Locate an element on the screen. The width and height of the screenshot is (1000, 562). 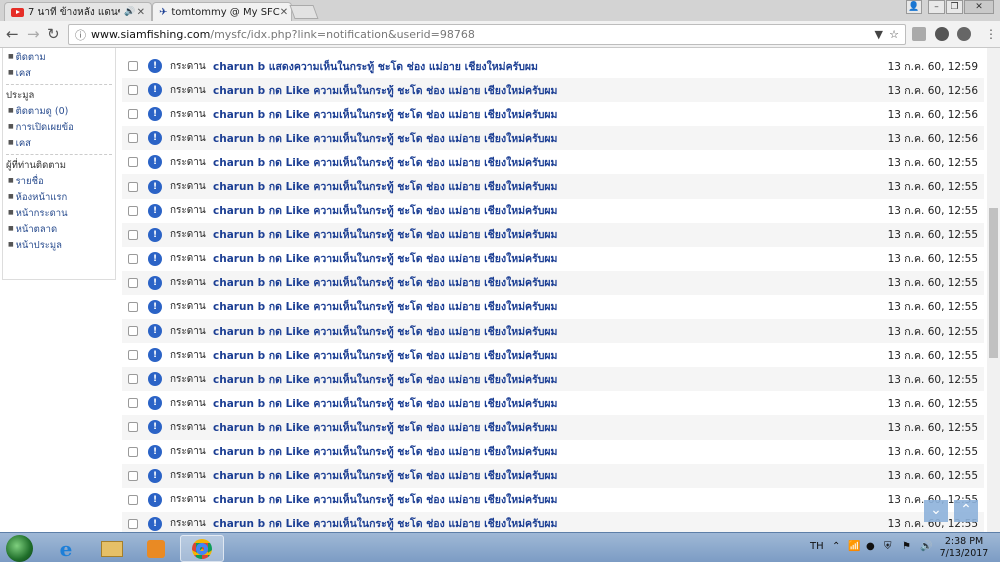
profile-icon: 👤 is located at coordinates (914, 7).